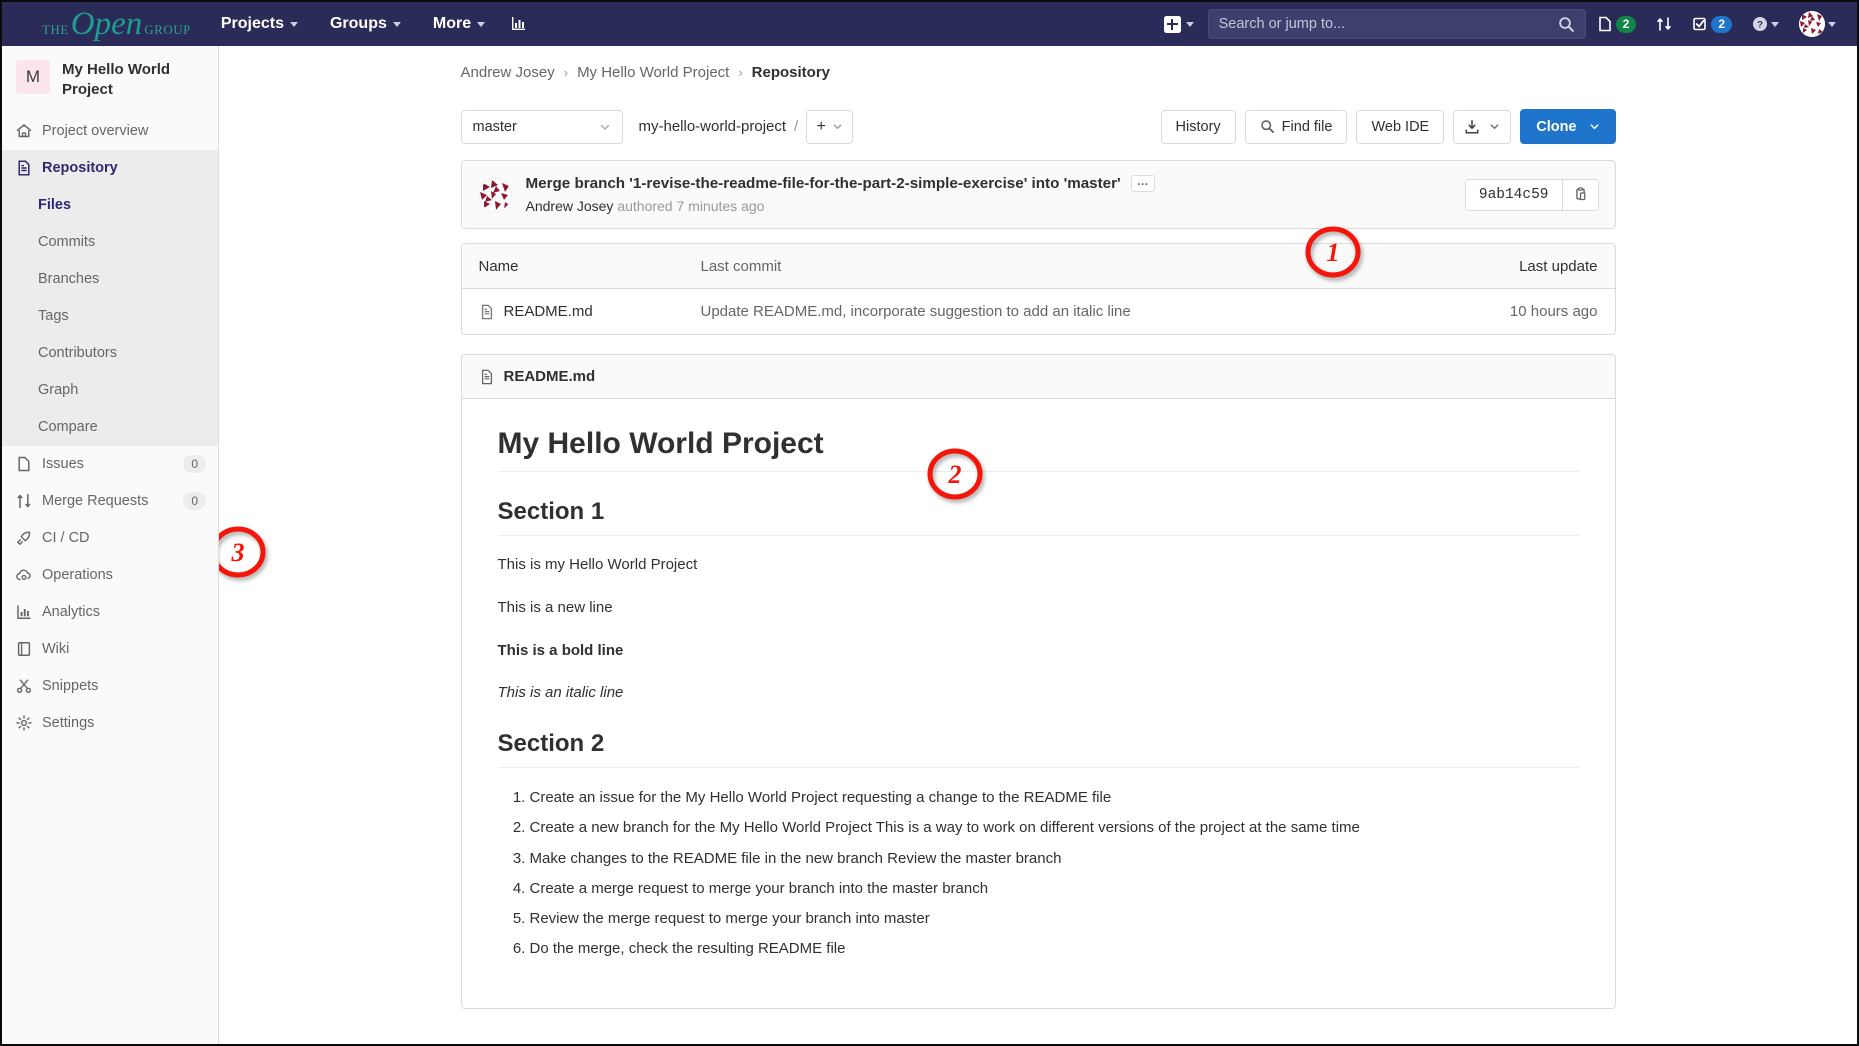  What do you see at coordinates (55, 29) in the screenshot?
I see `logo-the: THE` at bounding box center [55, 29].